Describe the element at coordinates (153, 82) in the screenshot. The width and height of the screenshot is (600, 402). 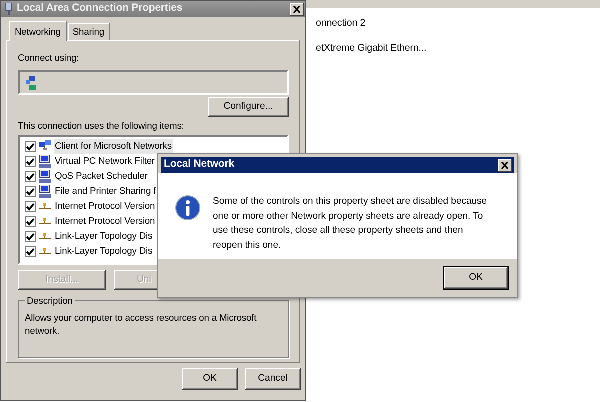
I see `adapter-field` at that location.